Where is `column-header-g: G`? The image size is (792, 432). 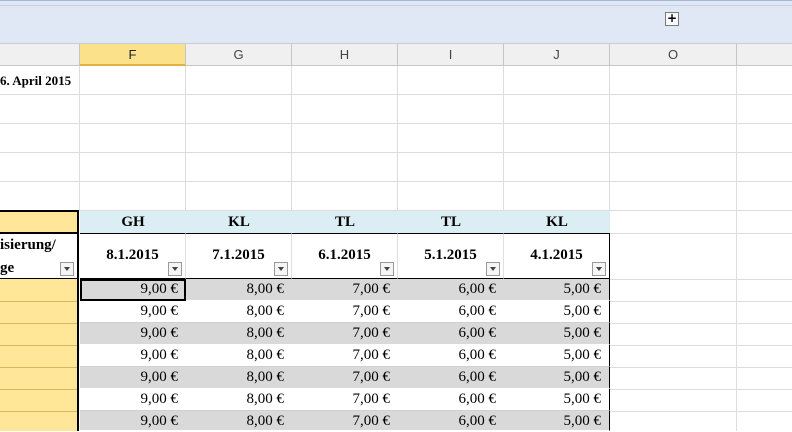
column-header-g: G is located at coordinates (239, 55).